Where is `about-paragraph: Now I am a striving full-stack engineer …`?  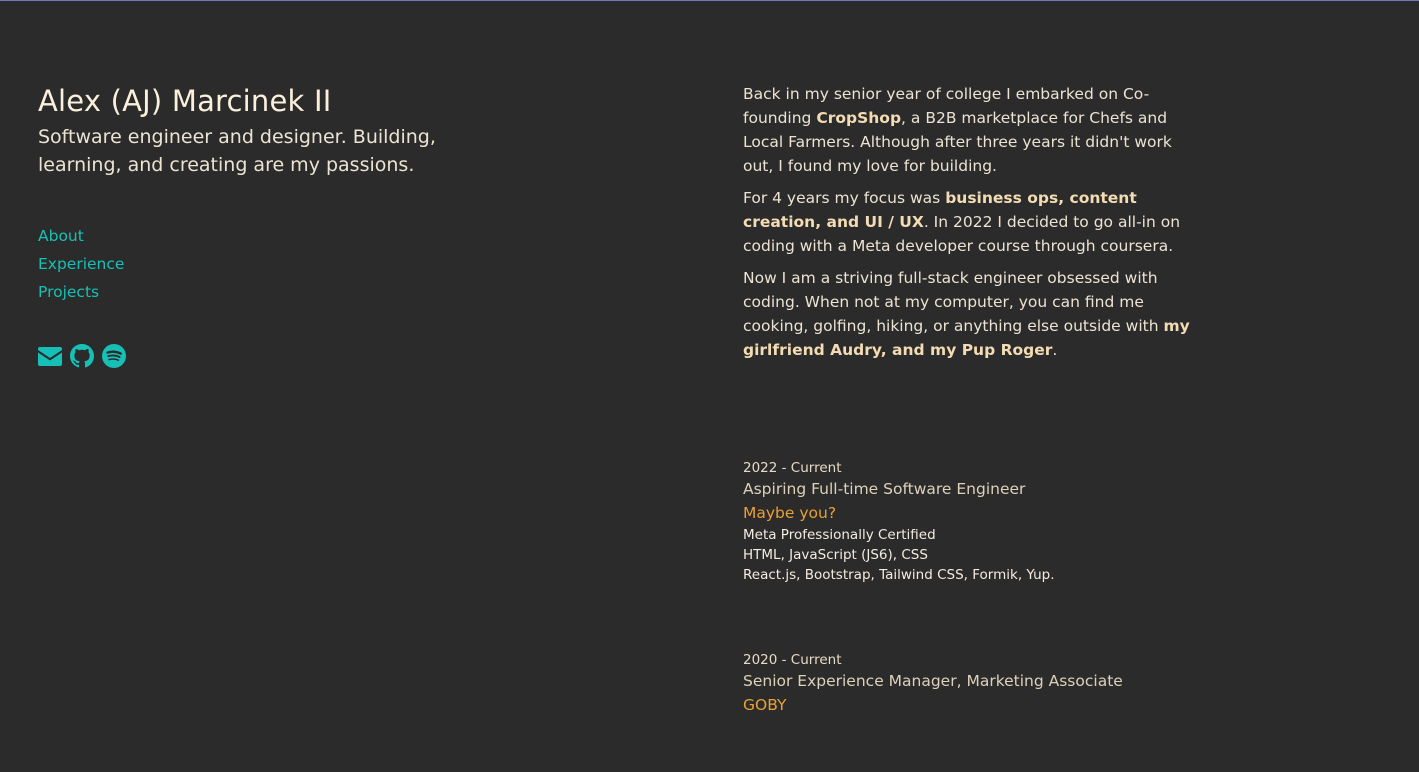
about-paragraph: Now I am a striving full-stack engineer … is located at coordinates (968, 314).